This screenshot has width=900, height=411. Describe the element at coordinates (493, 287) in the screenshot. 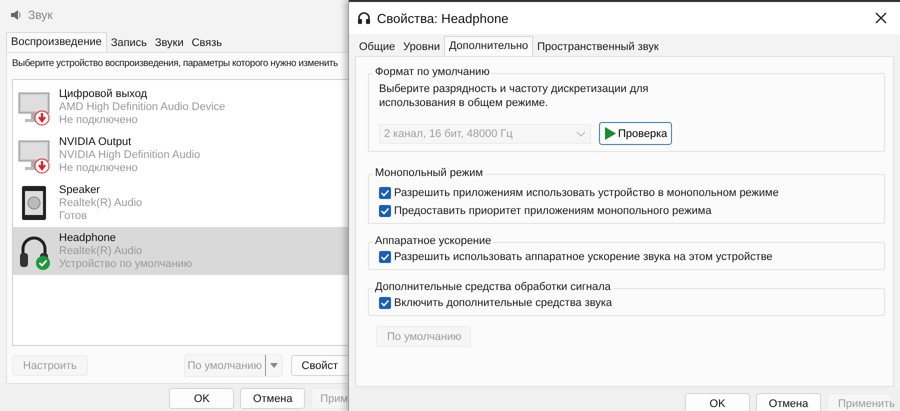

I see `group-title: Дополнительные средства обработки сигнала` at that location.